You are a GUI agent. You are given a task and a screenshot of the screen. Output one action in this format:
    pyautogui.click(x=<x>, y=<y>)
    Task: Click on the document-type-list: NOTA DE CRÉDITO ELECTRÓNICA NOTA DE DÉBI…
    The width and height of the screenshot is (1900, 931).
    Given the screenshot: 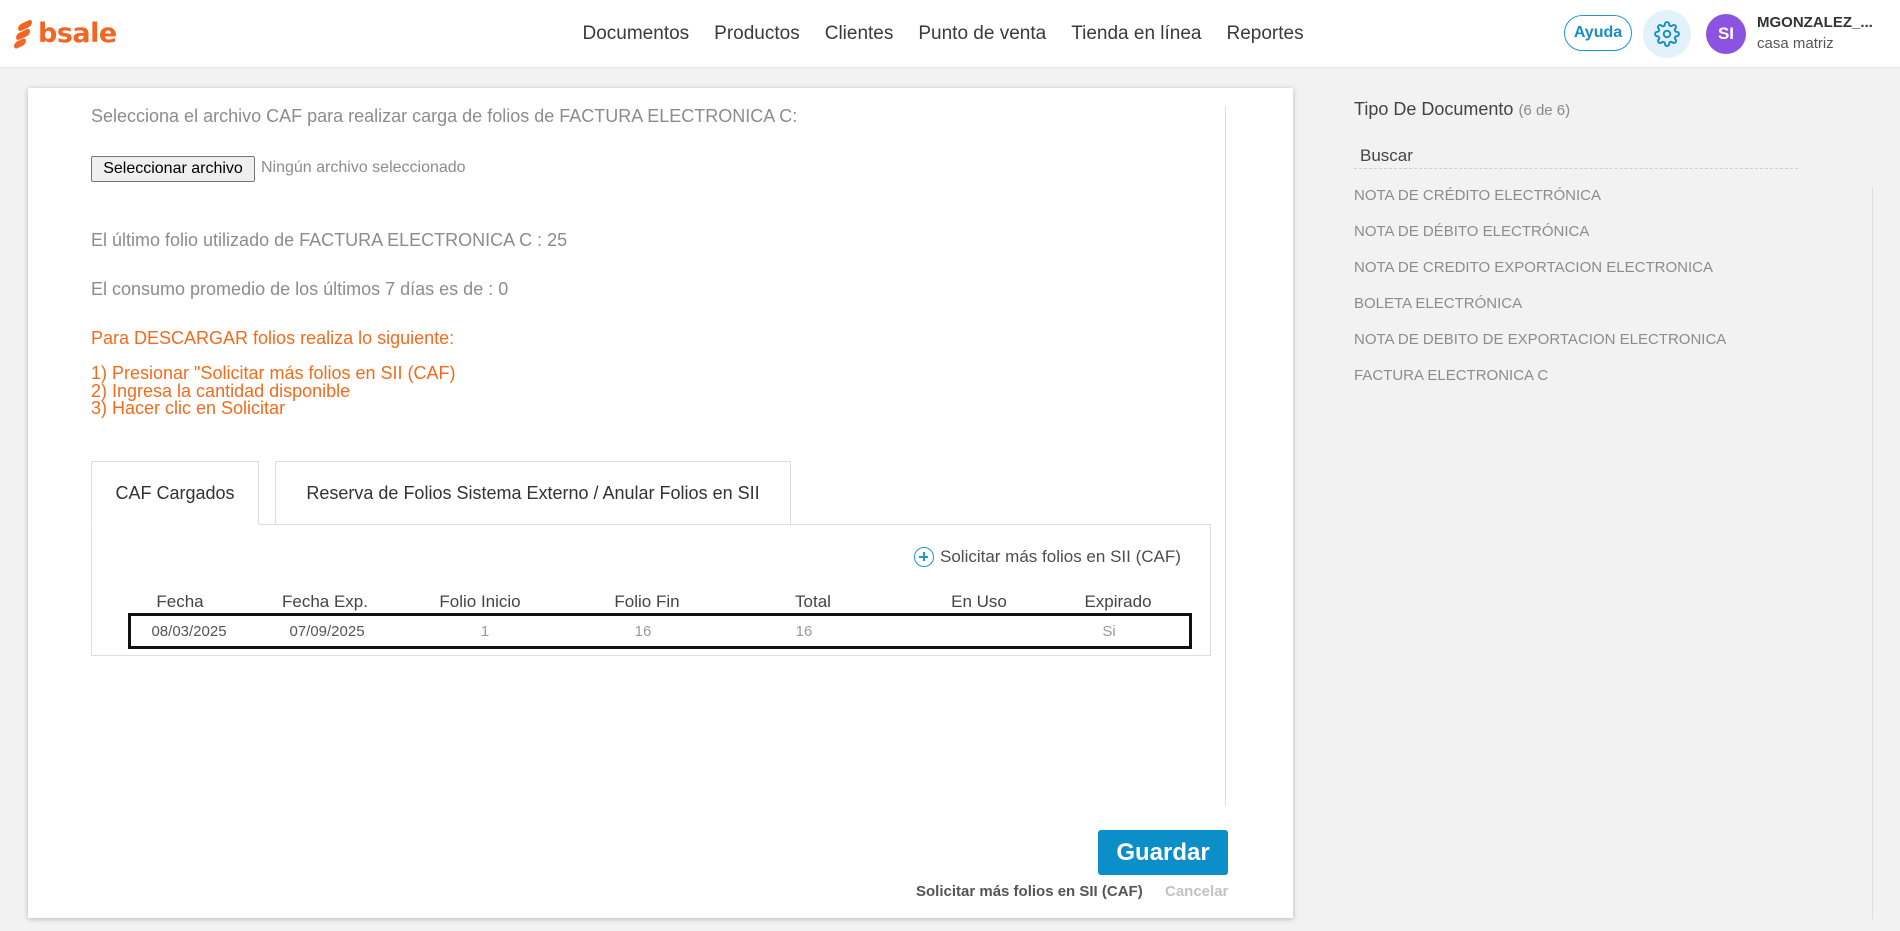 What is the action you would take?
    pyautogui.click(x=1540, y=294)
    